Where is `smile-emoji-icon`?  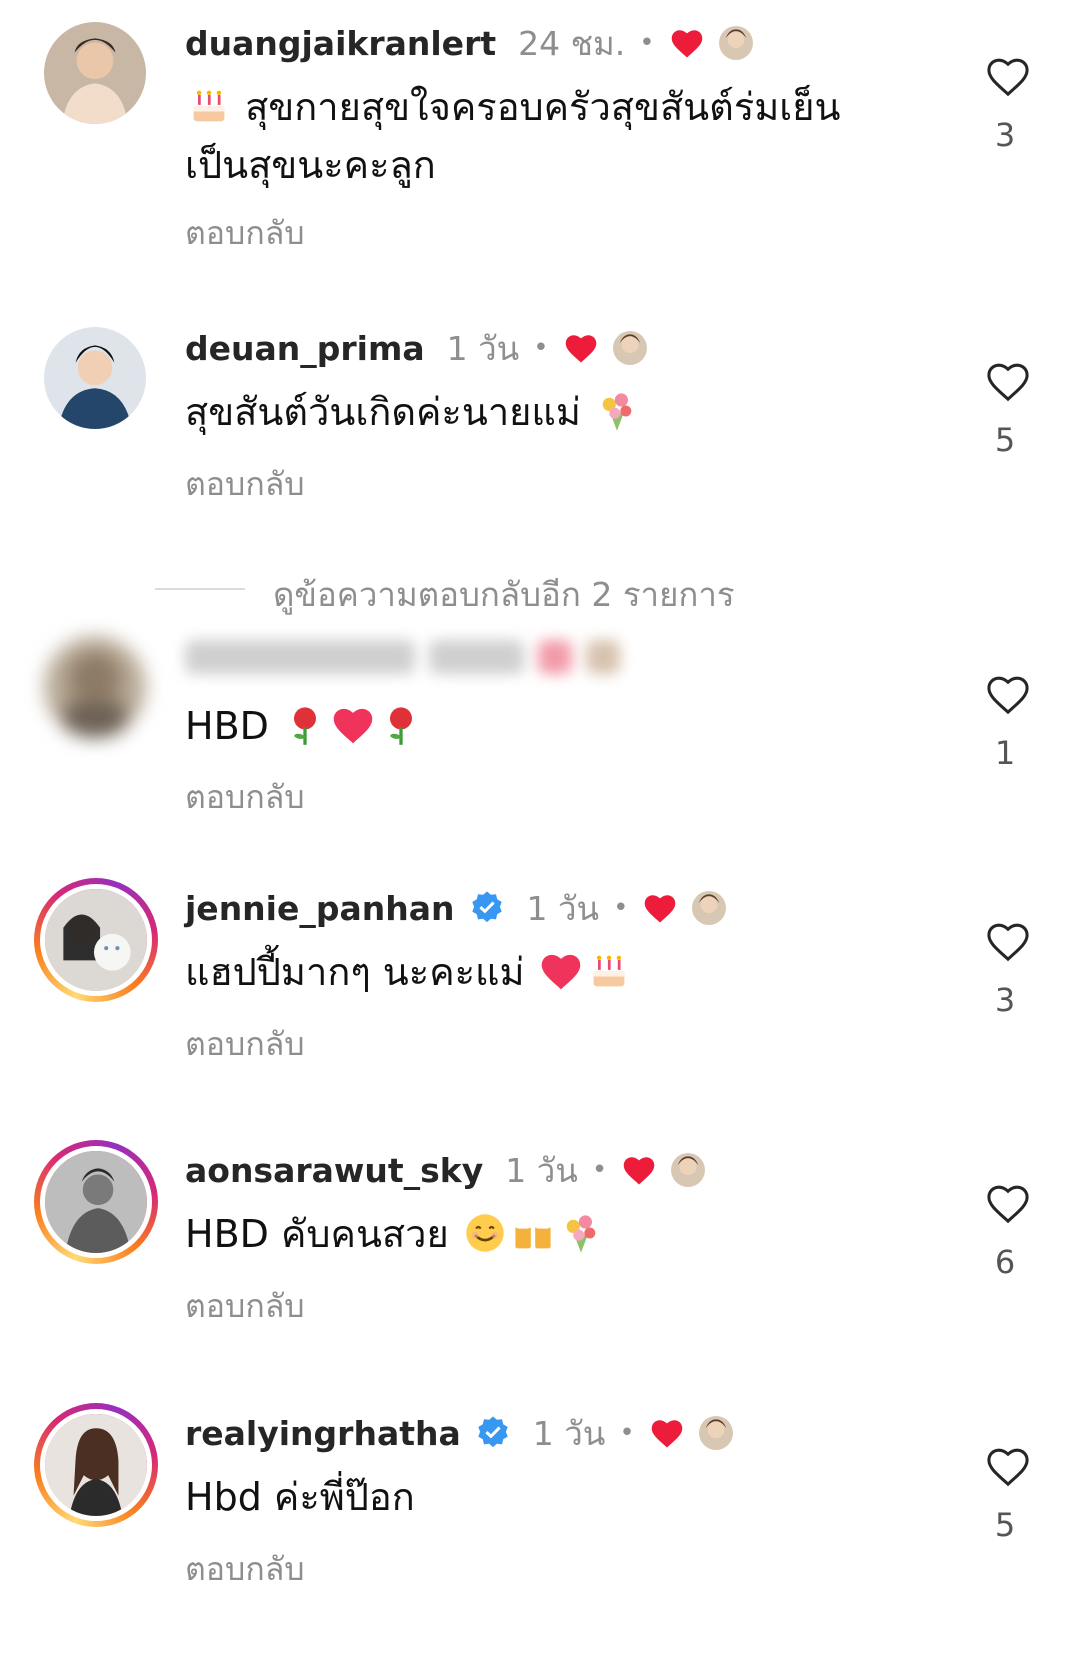 smile-emoji-icon is located at coordinates (485, 1233).